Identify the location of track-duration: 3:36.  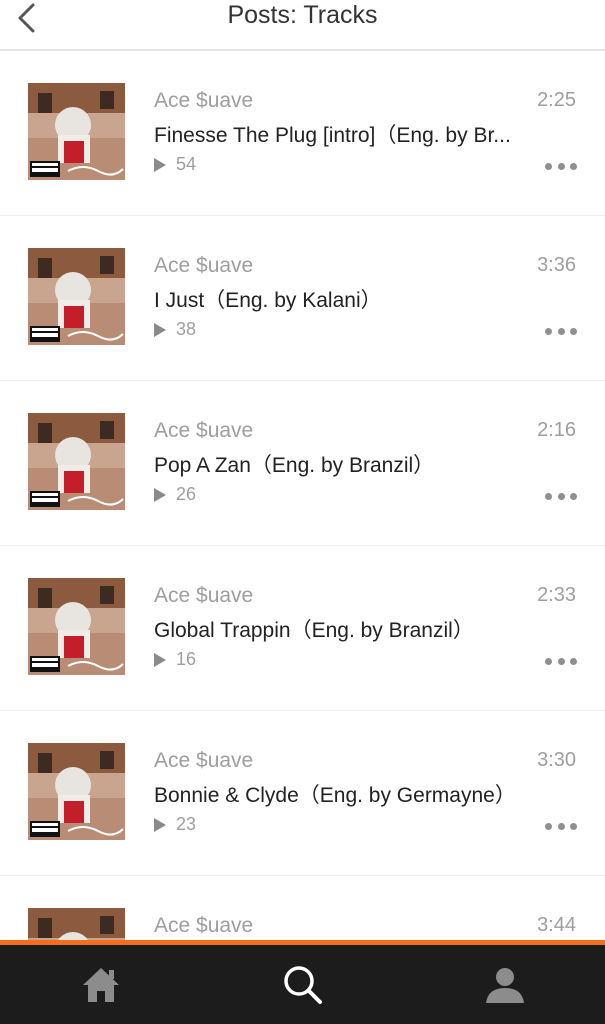
(556, 265).